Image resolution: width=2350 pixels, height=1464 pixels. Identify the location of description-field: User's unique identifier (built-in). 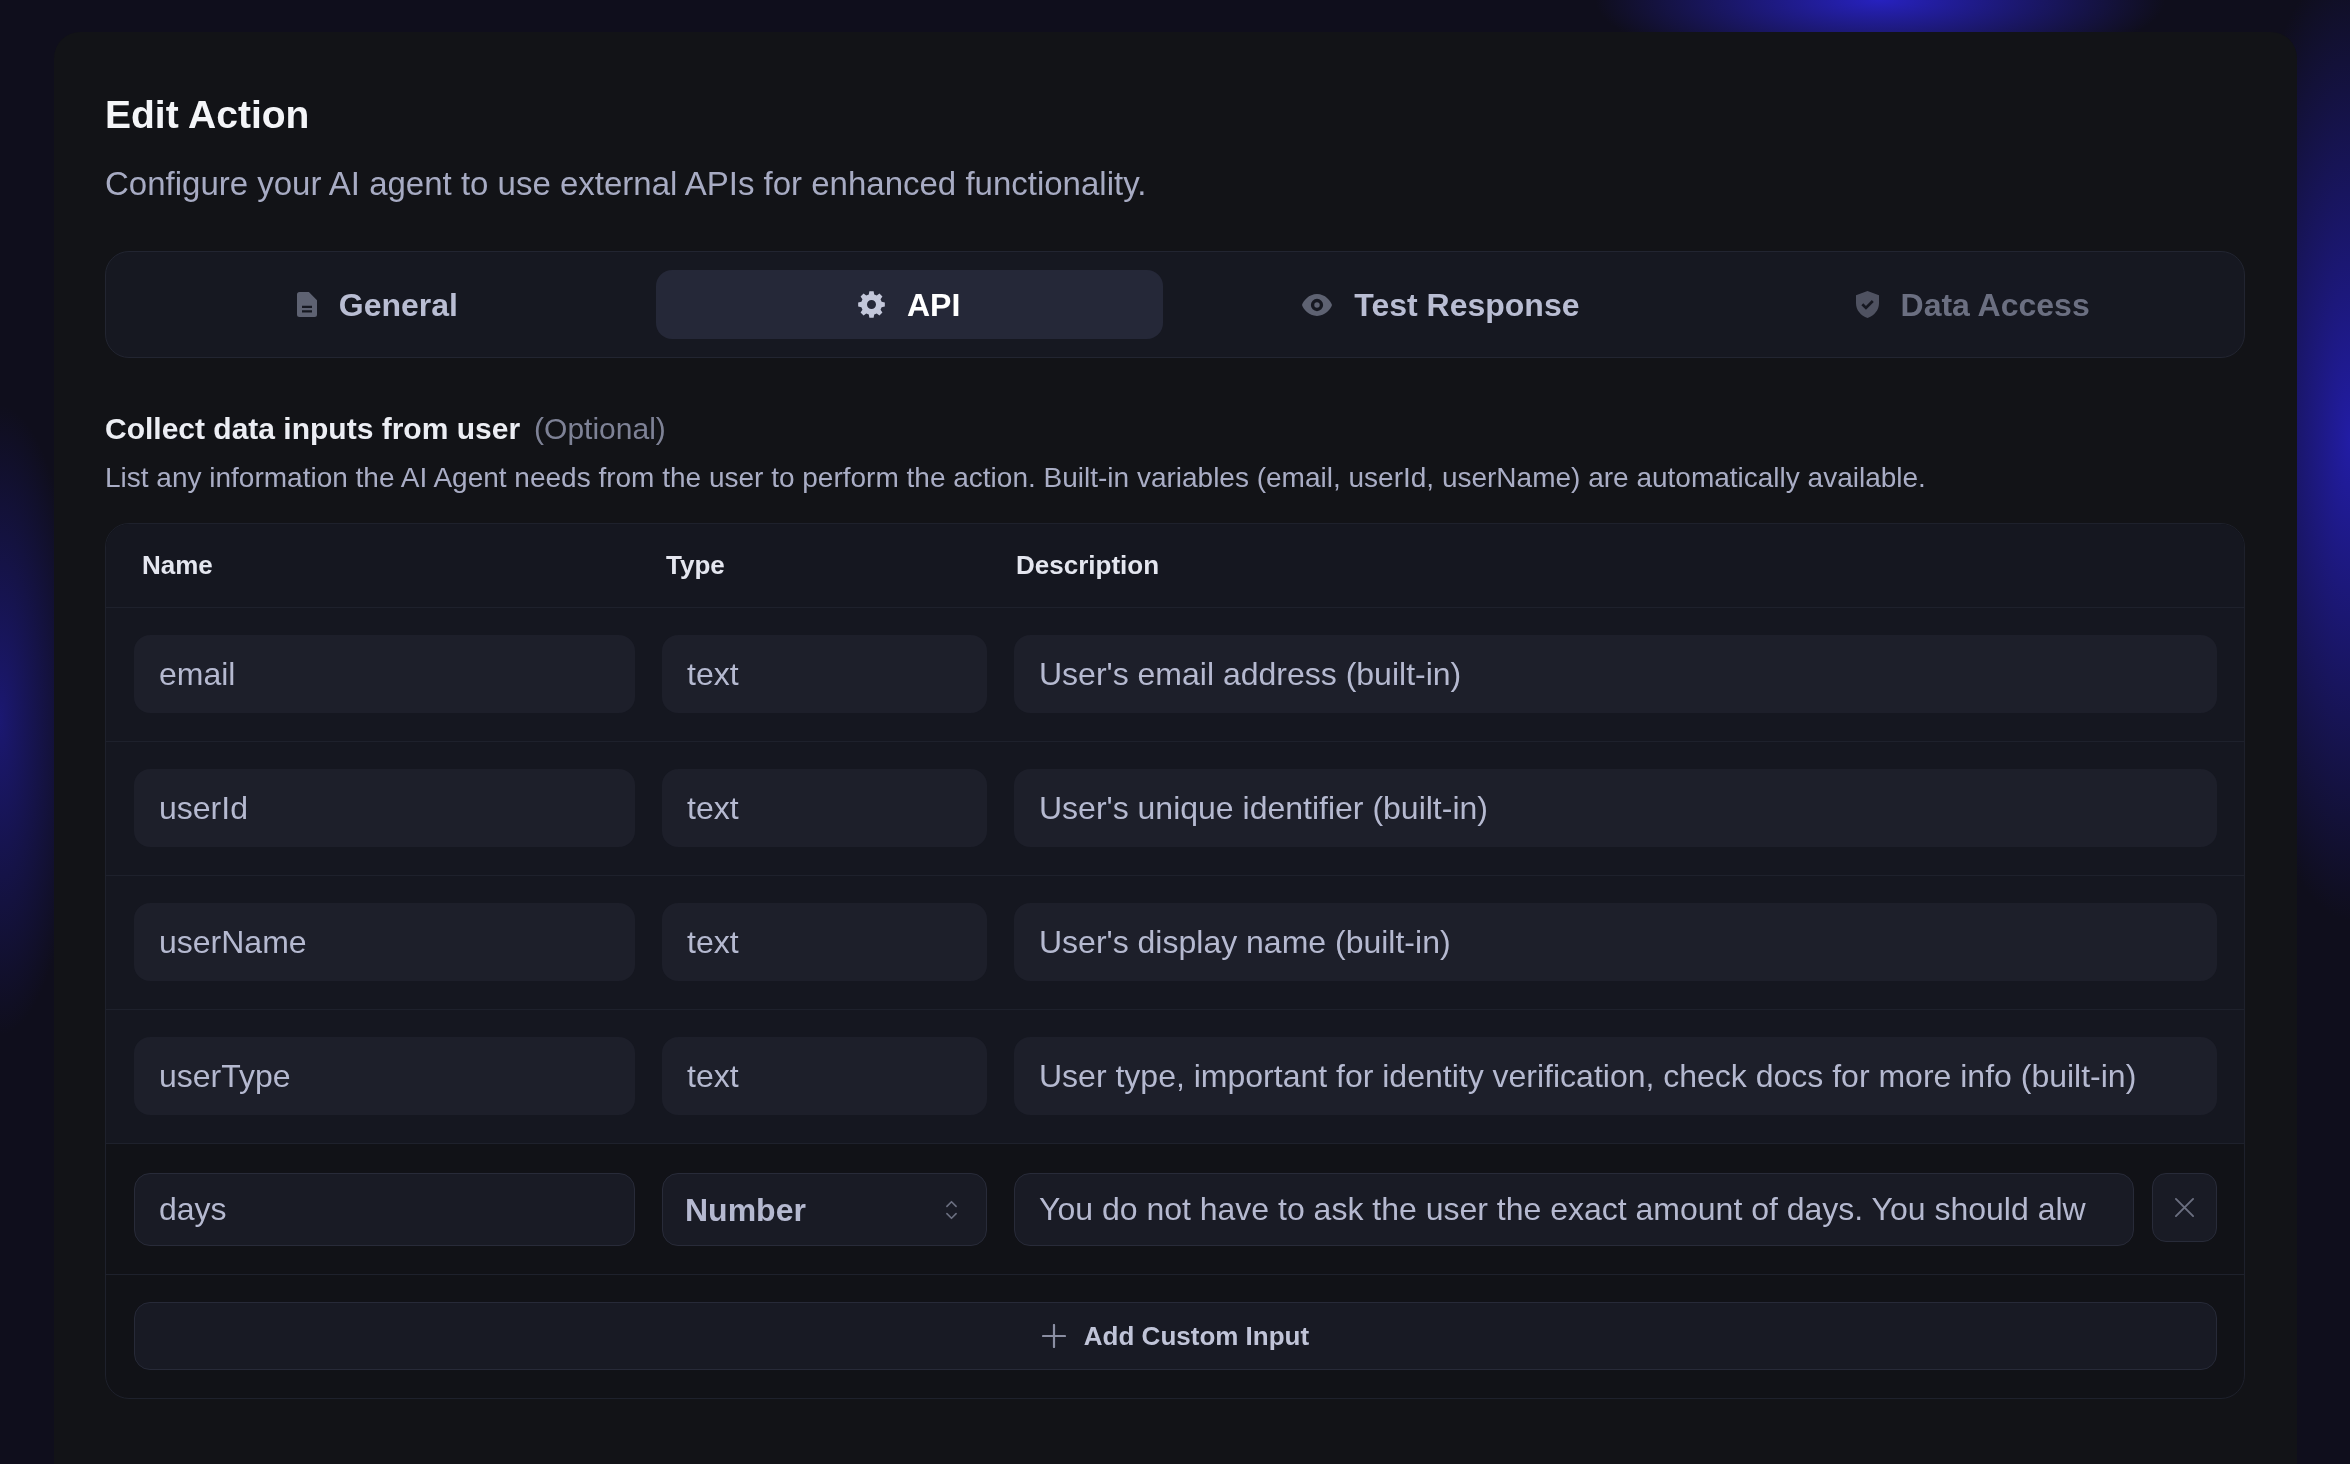
(1615, 808).